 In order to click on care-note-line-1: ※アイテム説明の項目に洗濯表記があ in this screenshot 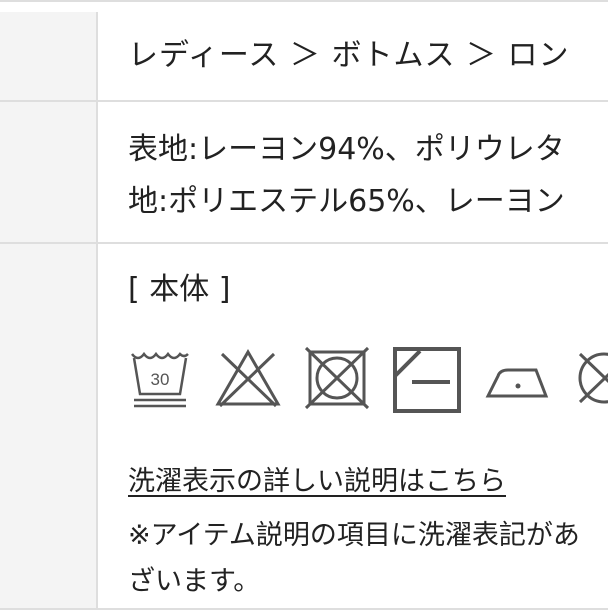, I will do `click(354, 535)`.